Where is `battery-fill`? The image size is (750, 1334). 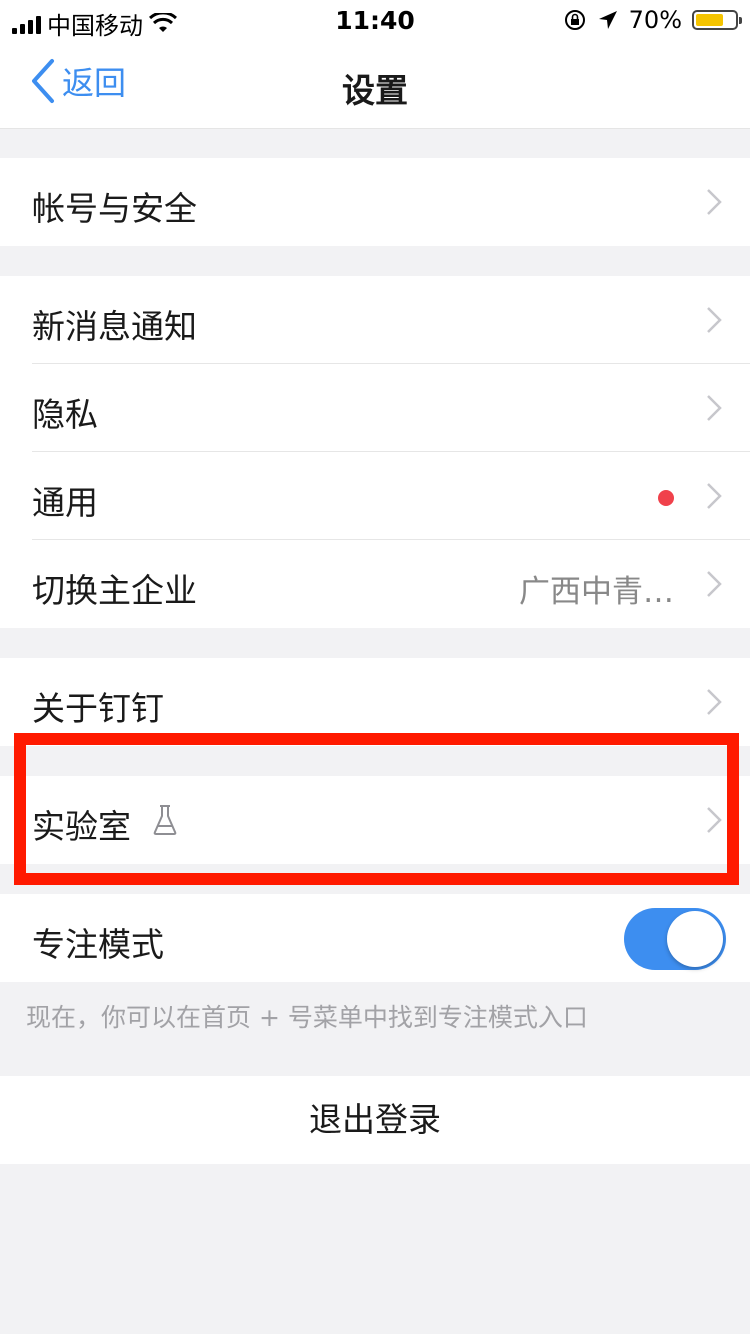
battery-fill is located at coordinates (709, 20).